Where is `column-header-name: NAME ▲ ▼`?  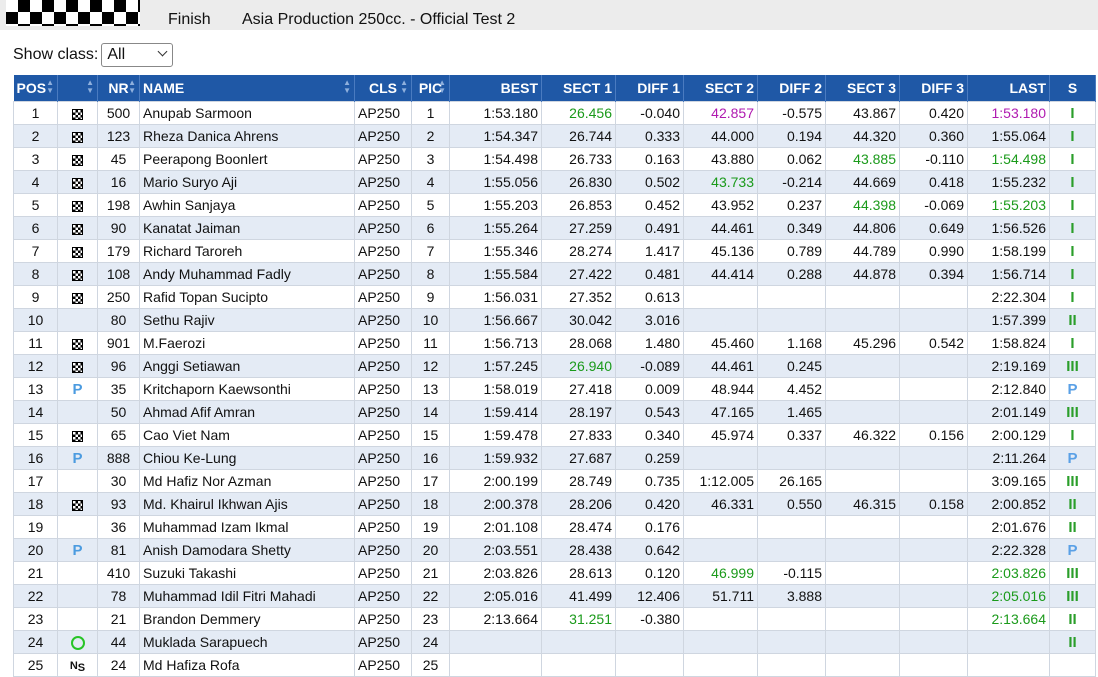
column-header-name: NAME ▲ ▼ is located at coordinates (247, 88).